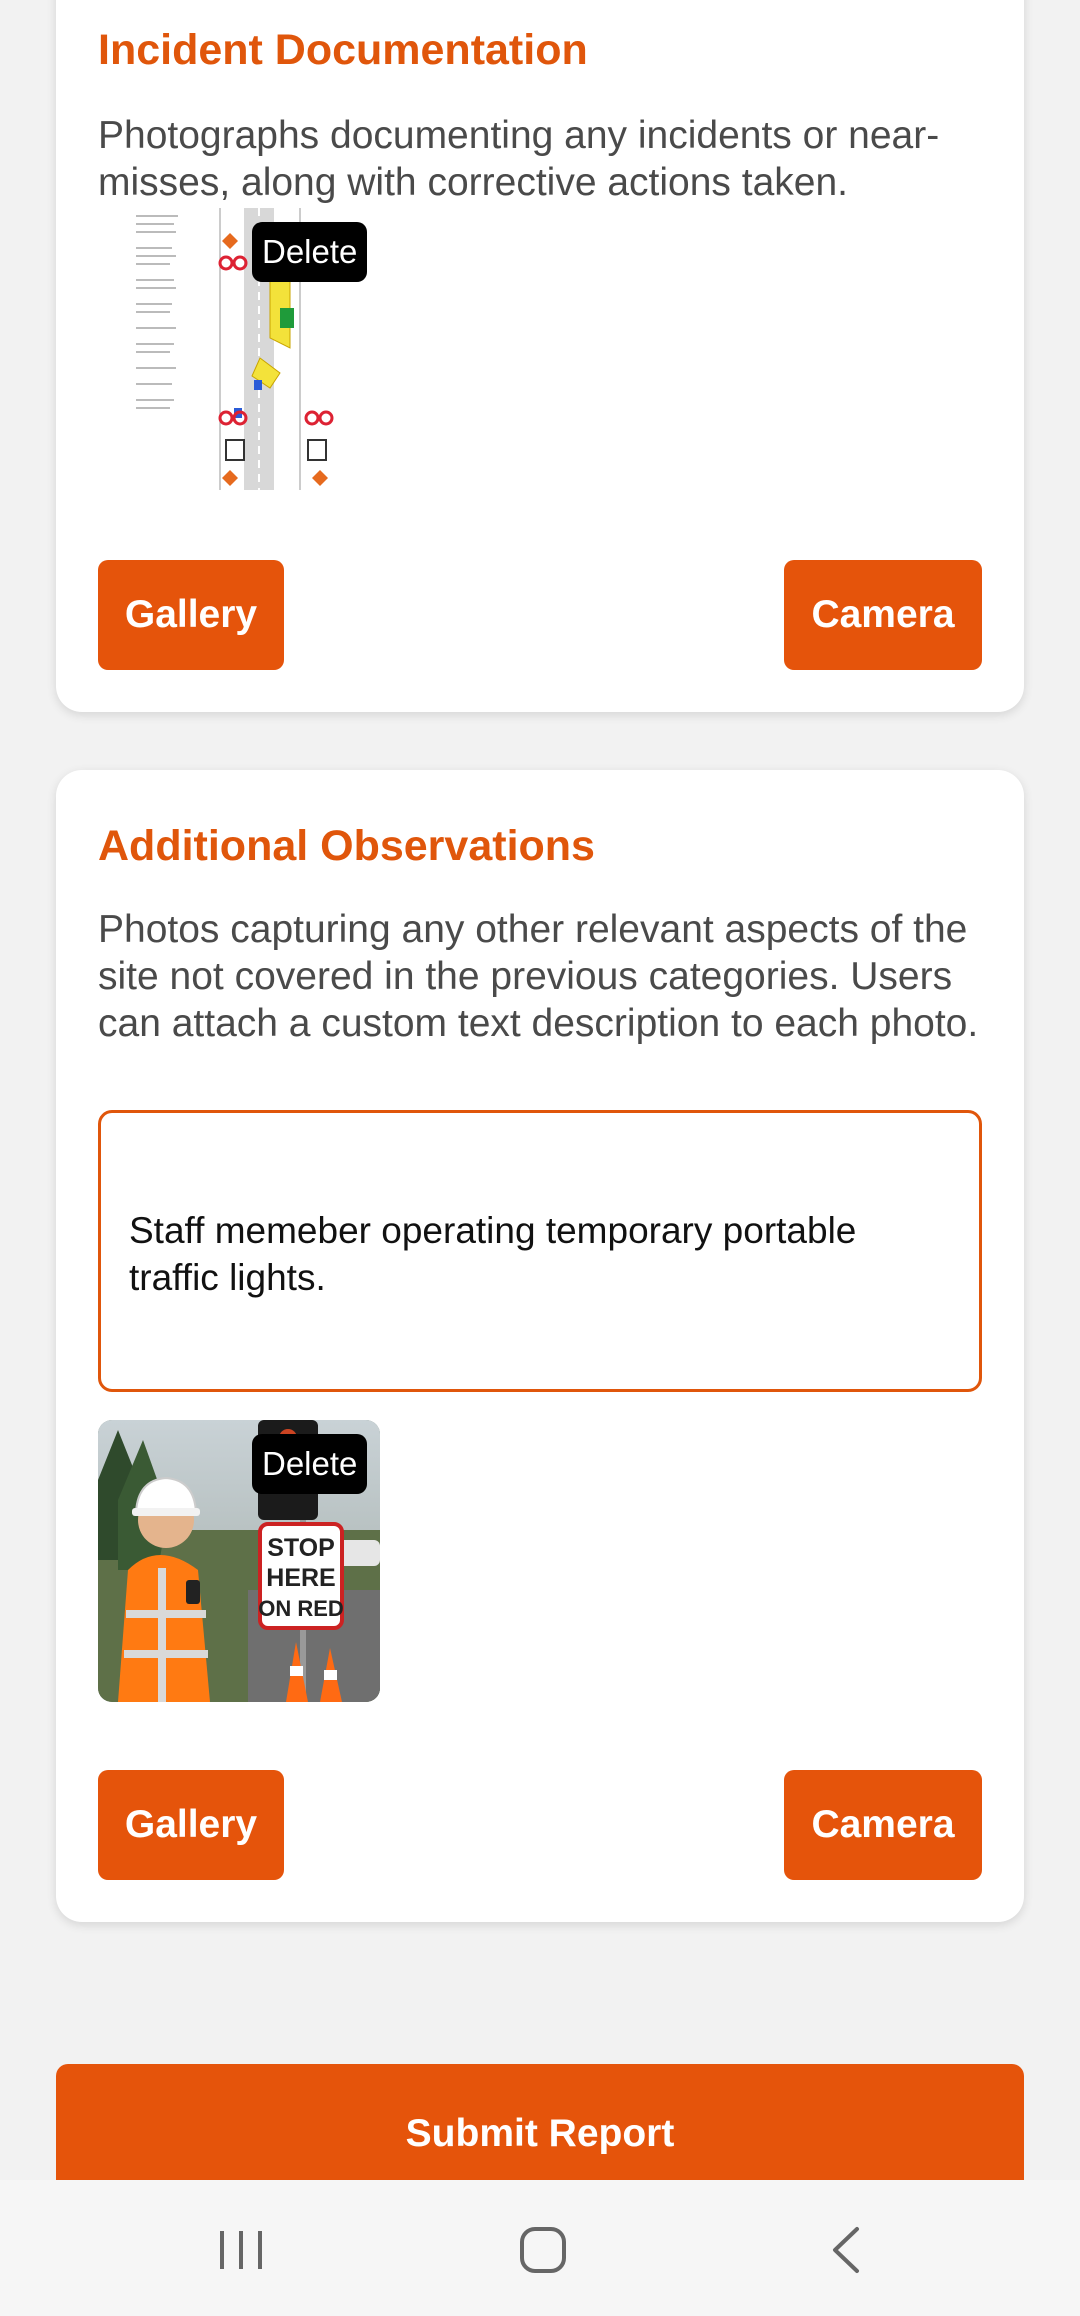 This screenshot has width=1080, height=2316. I want to click on recent-apps-icon, so click(241, 2250).